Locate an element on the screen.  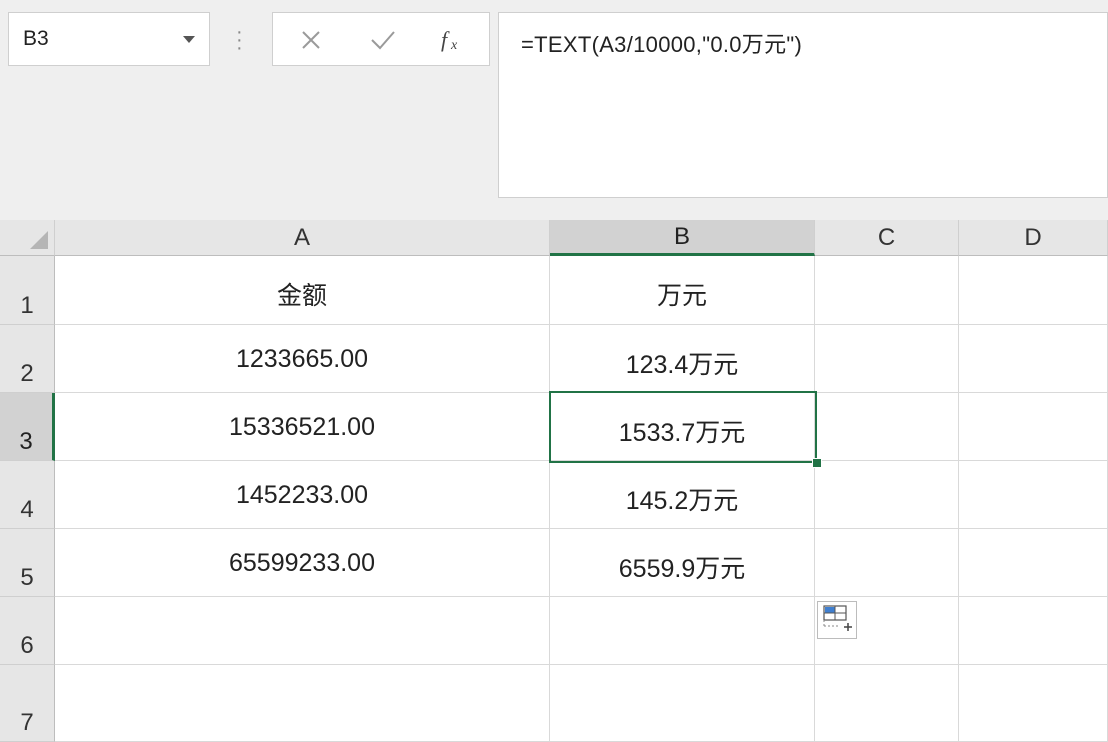
quick-analysis-button is located at coordinates (837, 620).